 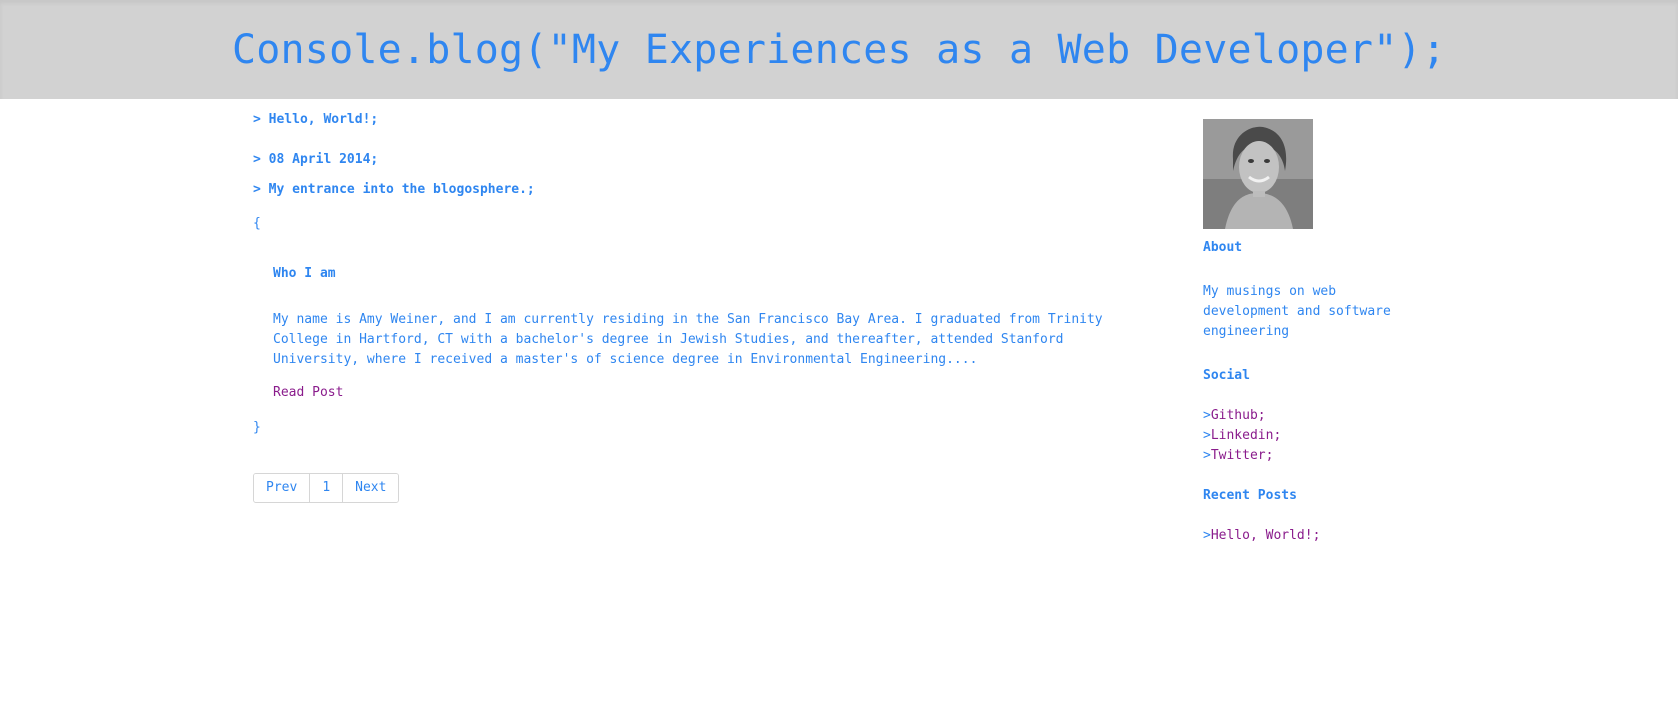 I want to click on social-link-linkedin: >Linkedin;, so click(x=1242, y=436).